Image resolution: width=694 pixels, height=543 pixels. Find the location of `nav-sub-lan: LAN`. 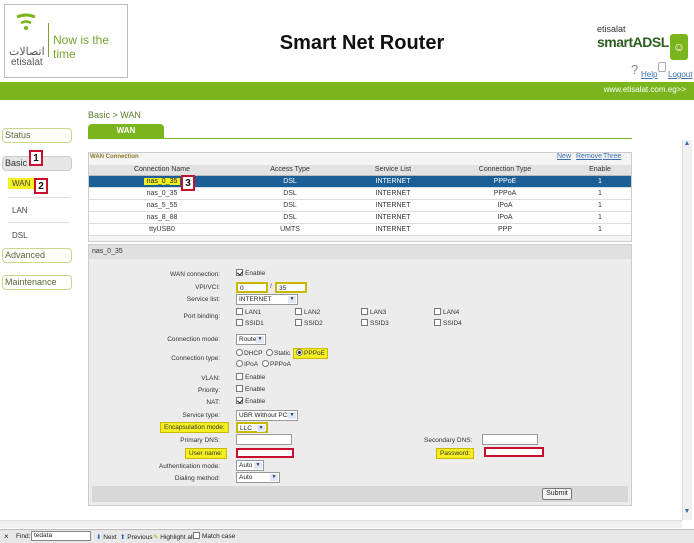

nav-sub-lan: LAN is located at coordinates (20, 210).